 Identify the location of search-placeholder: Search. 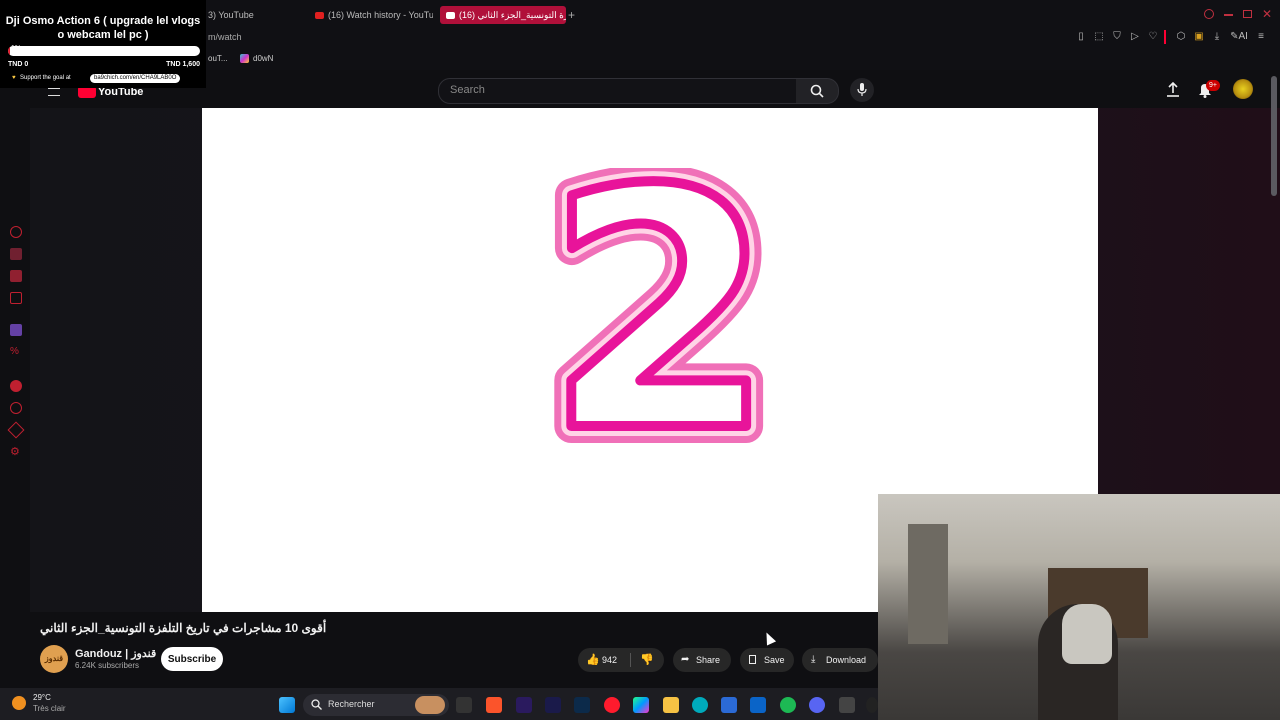
(467, 90).